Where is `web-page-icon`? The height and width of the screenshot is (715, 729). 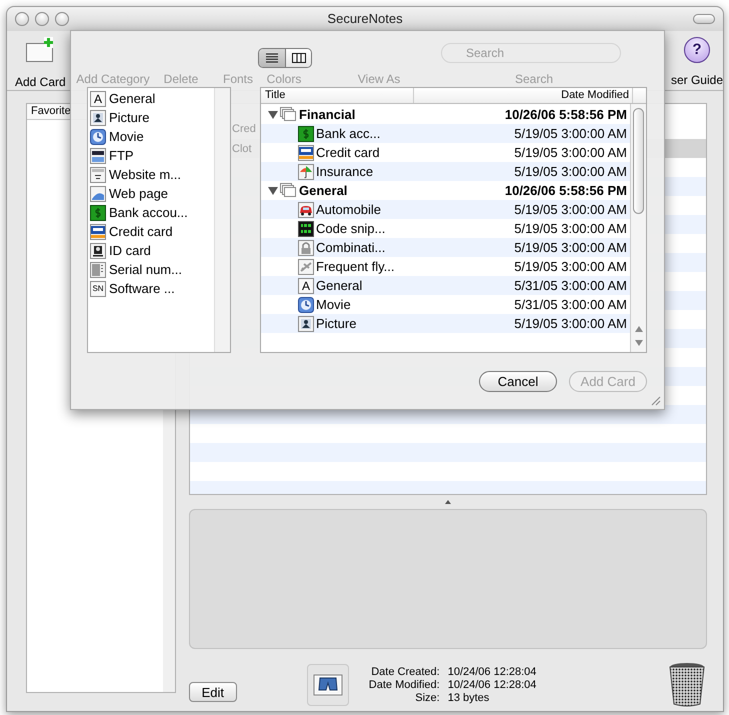 web-page-icon is located at coordinates (98, 194).